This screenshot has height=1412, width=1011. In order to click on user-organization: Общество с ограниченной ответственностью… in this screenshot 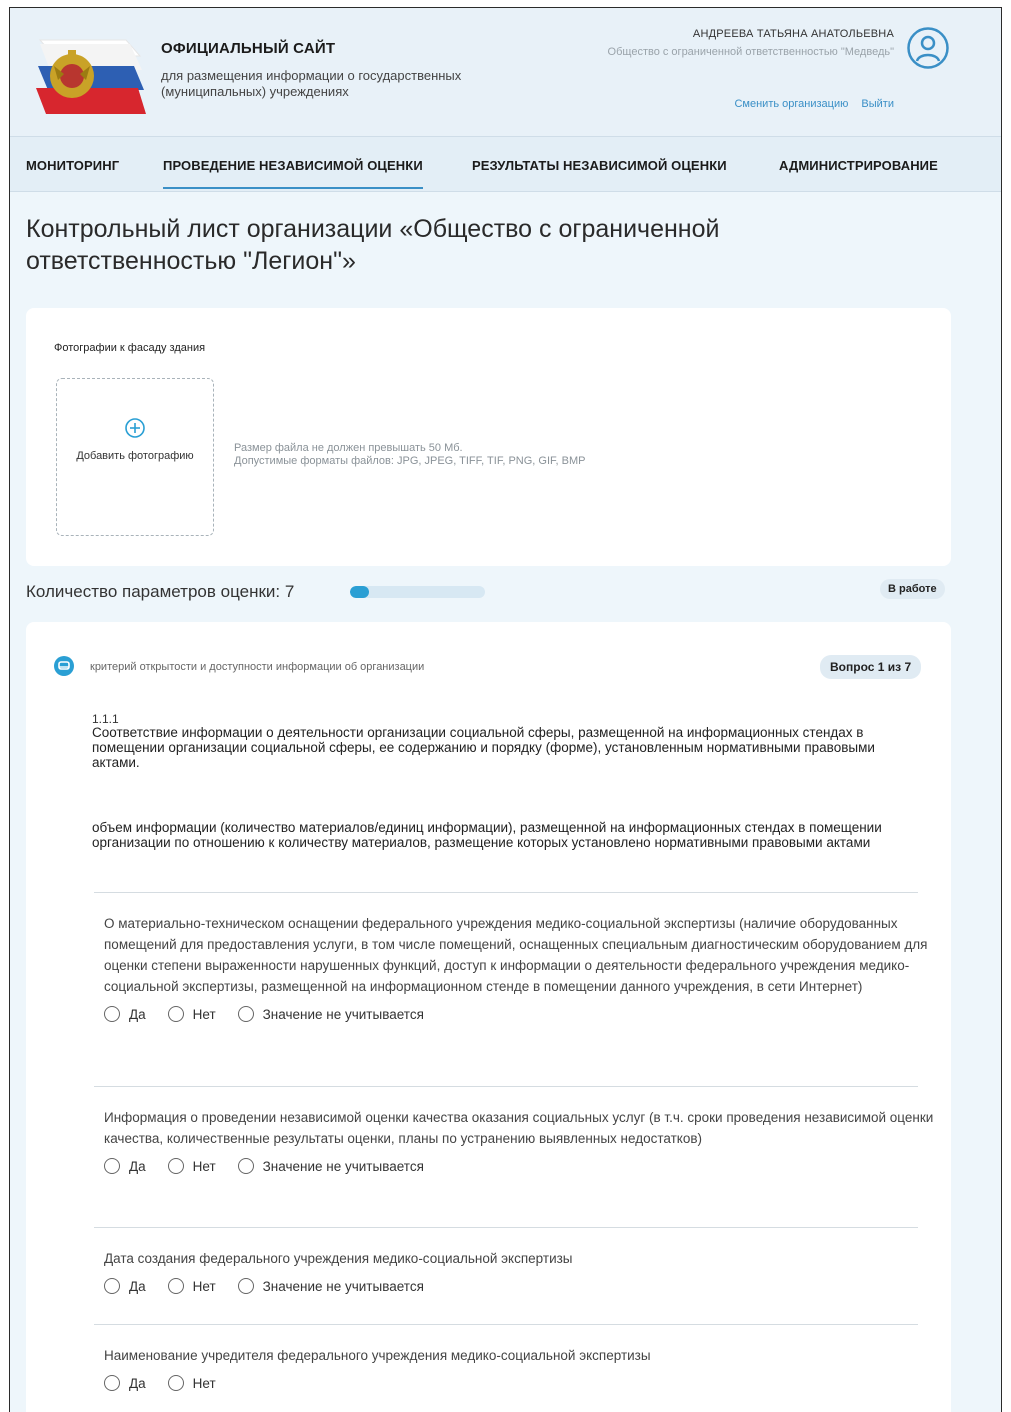, I will do `click(750, 52)`.